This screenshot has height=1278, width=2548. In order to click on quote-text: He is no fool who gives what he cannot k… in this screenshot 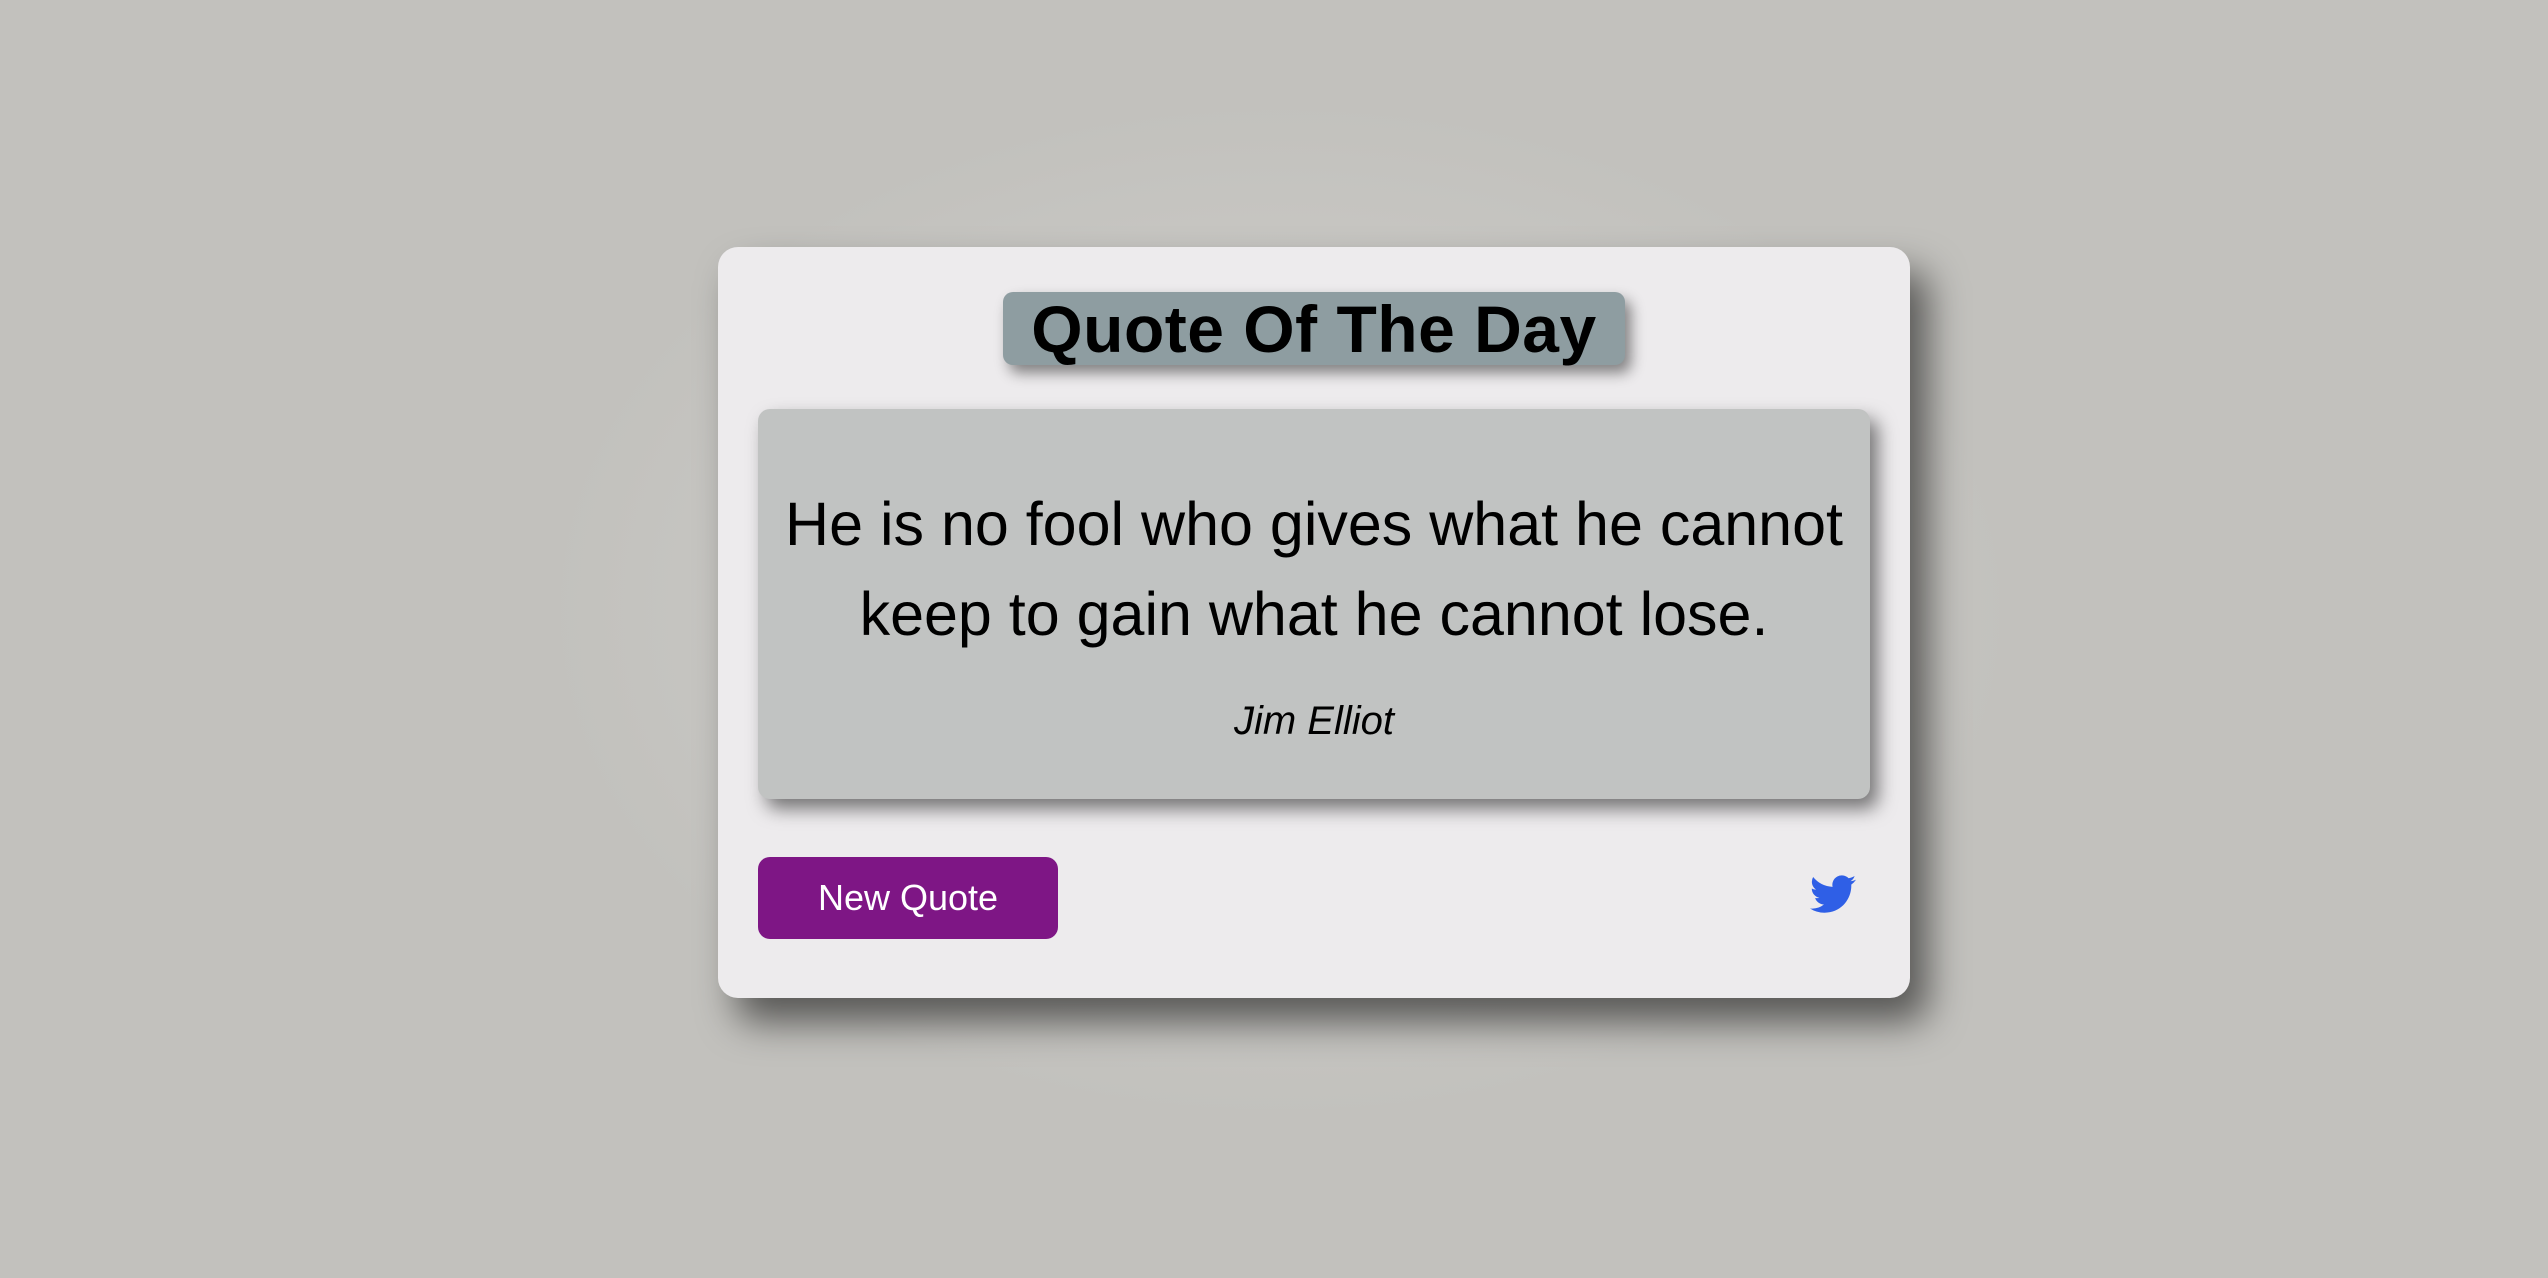, I will do `click(1314, 569)`.